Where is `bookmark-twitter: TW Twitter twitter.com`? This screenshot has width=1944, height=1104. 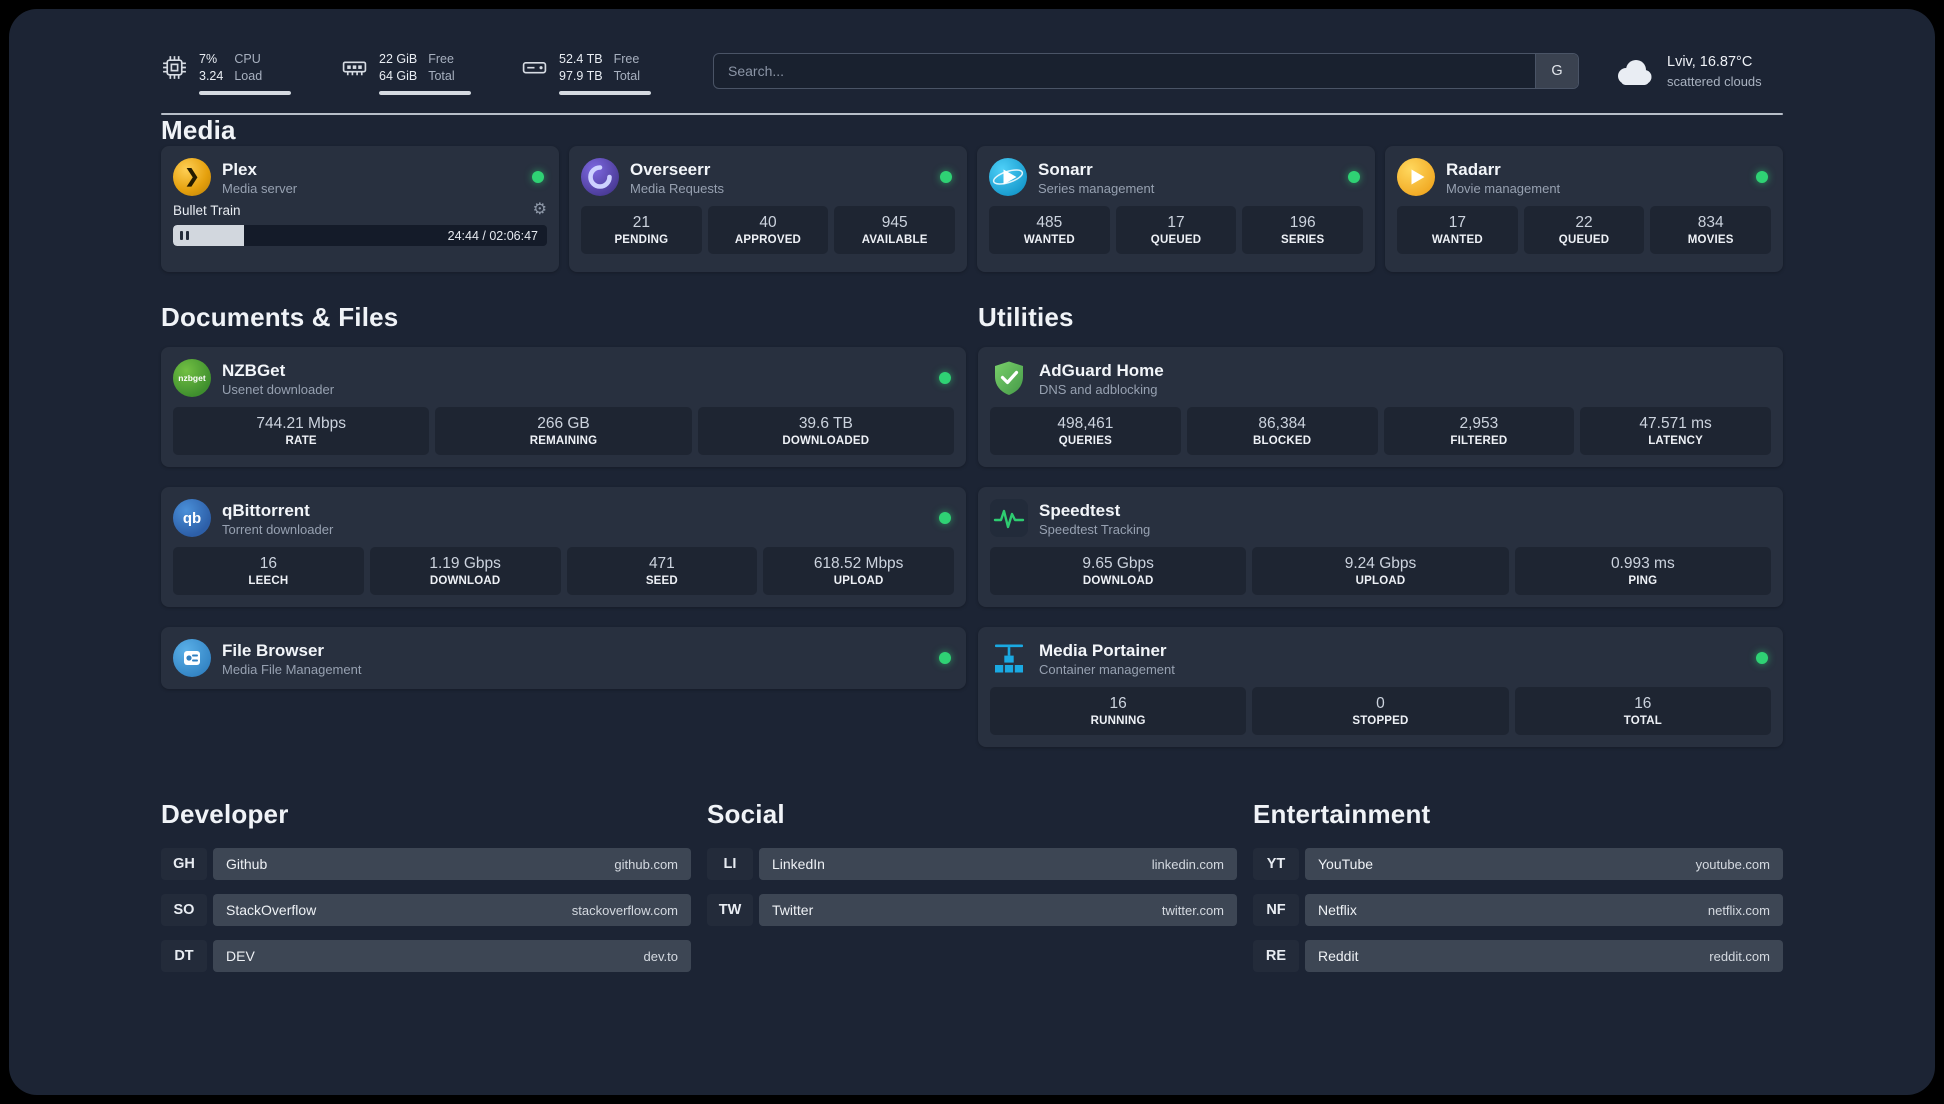 bookmark-twitter: TW Twitter twitter.com is located at coordinates (972, 910).